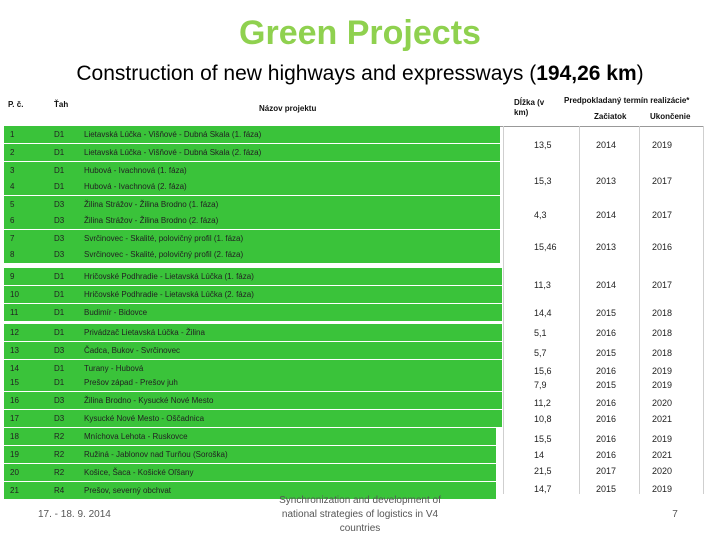 Image resolution: width=720 pixels, height=540 pixels. Describe the element at coordinates (543, 471) in the screenshot. I see `value-length: 21,5` at that location.